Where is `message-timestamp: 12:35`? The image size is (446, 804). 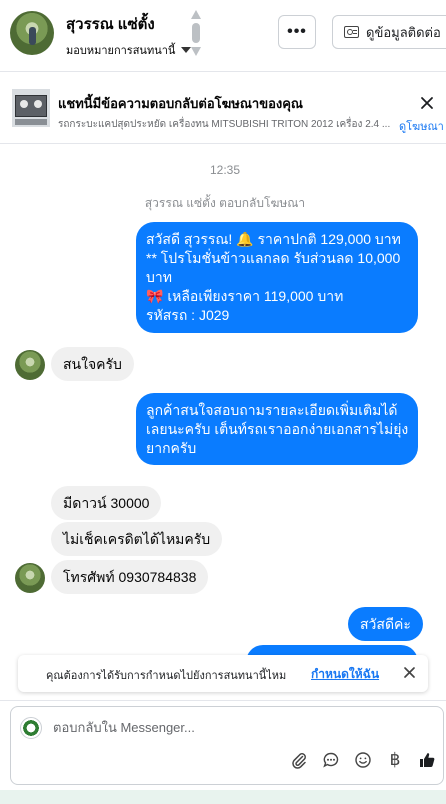
message-timestamp: 12:35 is located at coordinates (225, 170).